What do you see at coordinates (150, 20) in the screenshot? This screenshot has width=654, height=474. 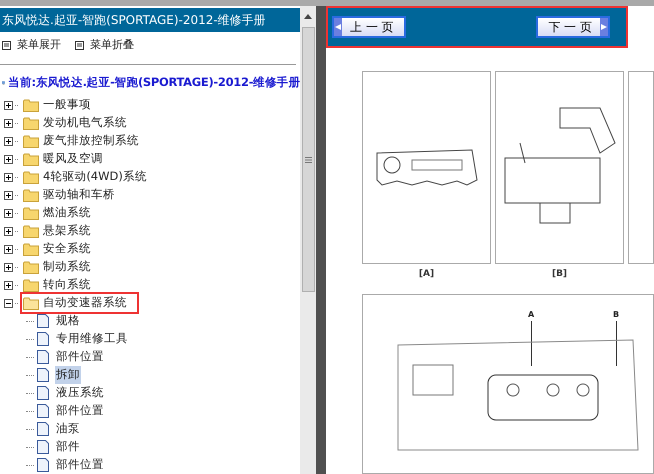 I see `panel-title: 东风悦达.起亚-智跑(SPORTAGE)-2012-维修手册` at bounding box center [150, 20].